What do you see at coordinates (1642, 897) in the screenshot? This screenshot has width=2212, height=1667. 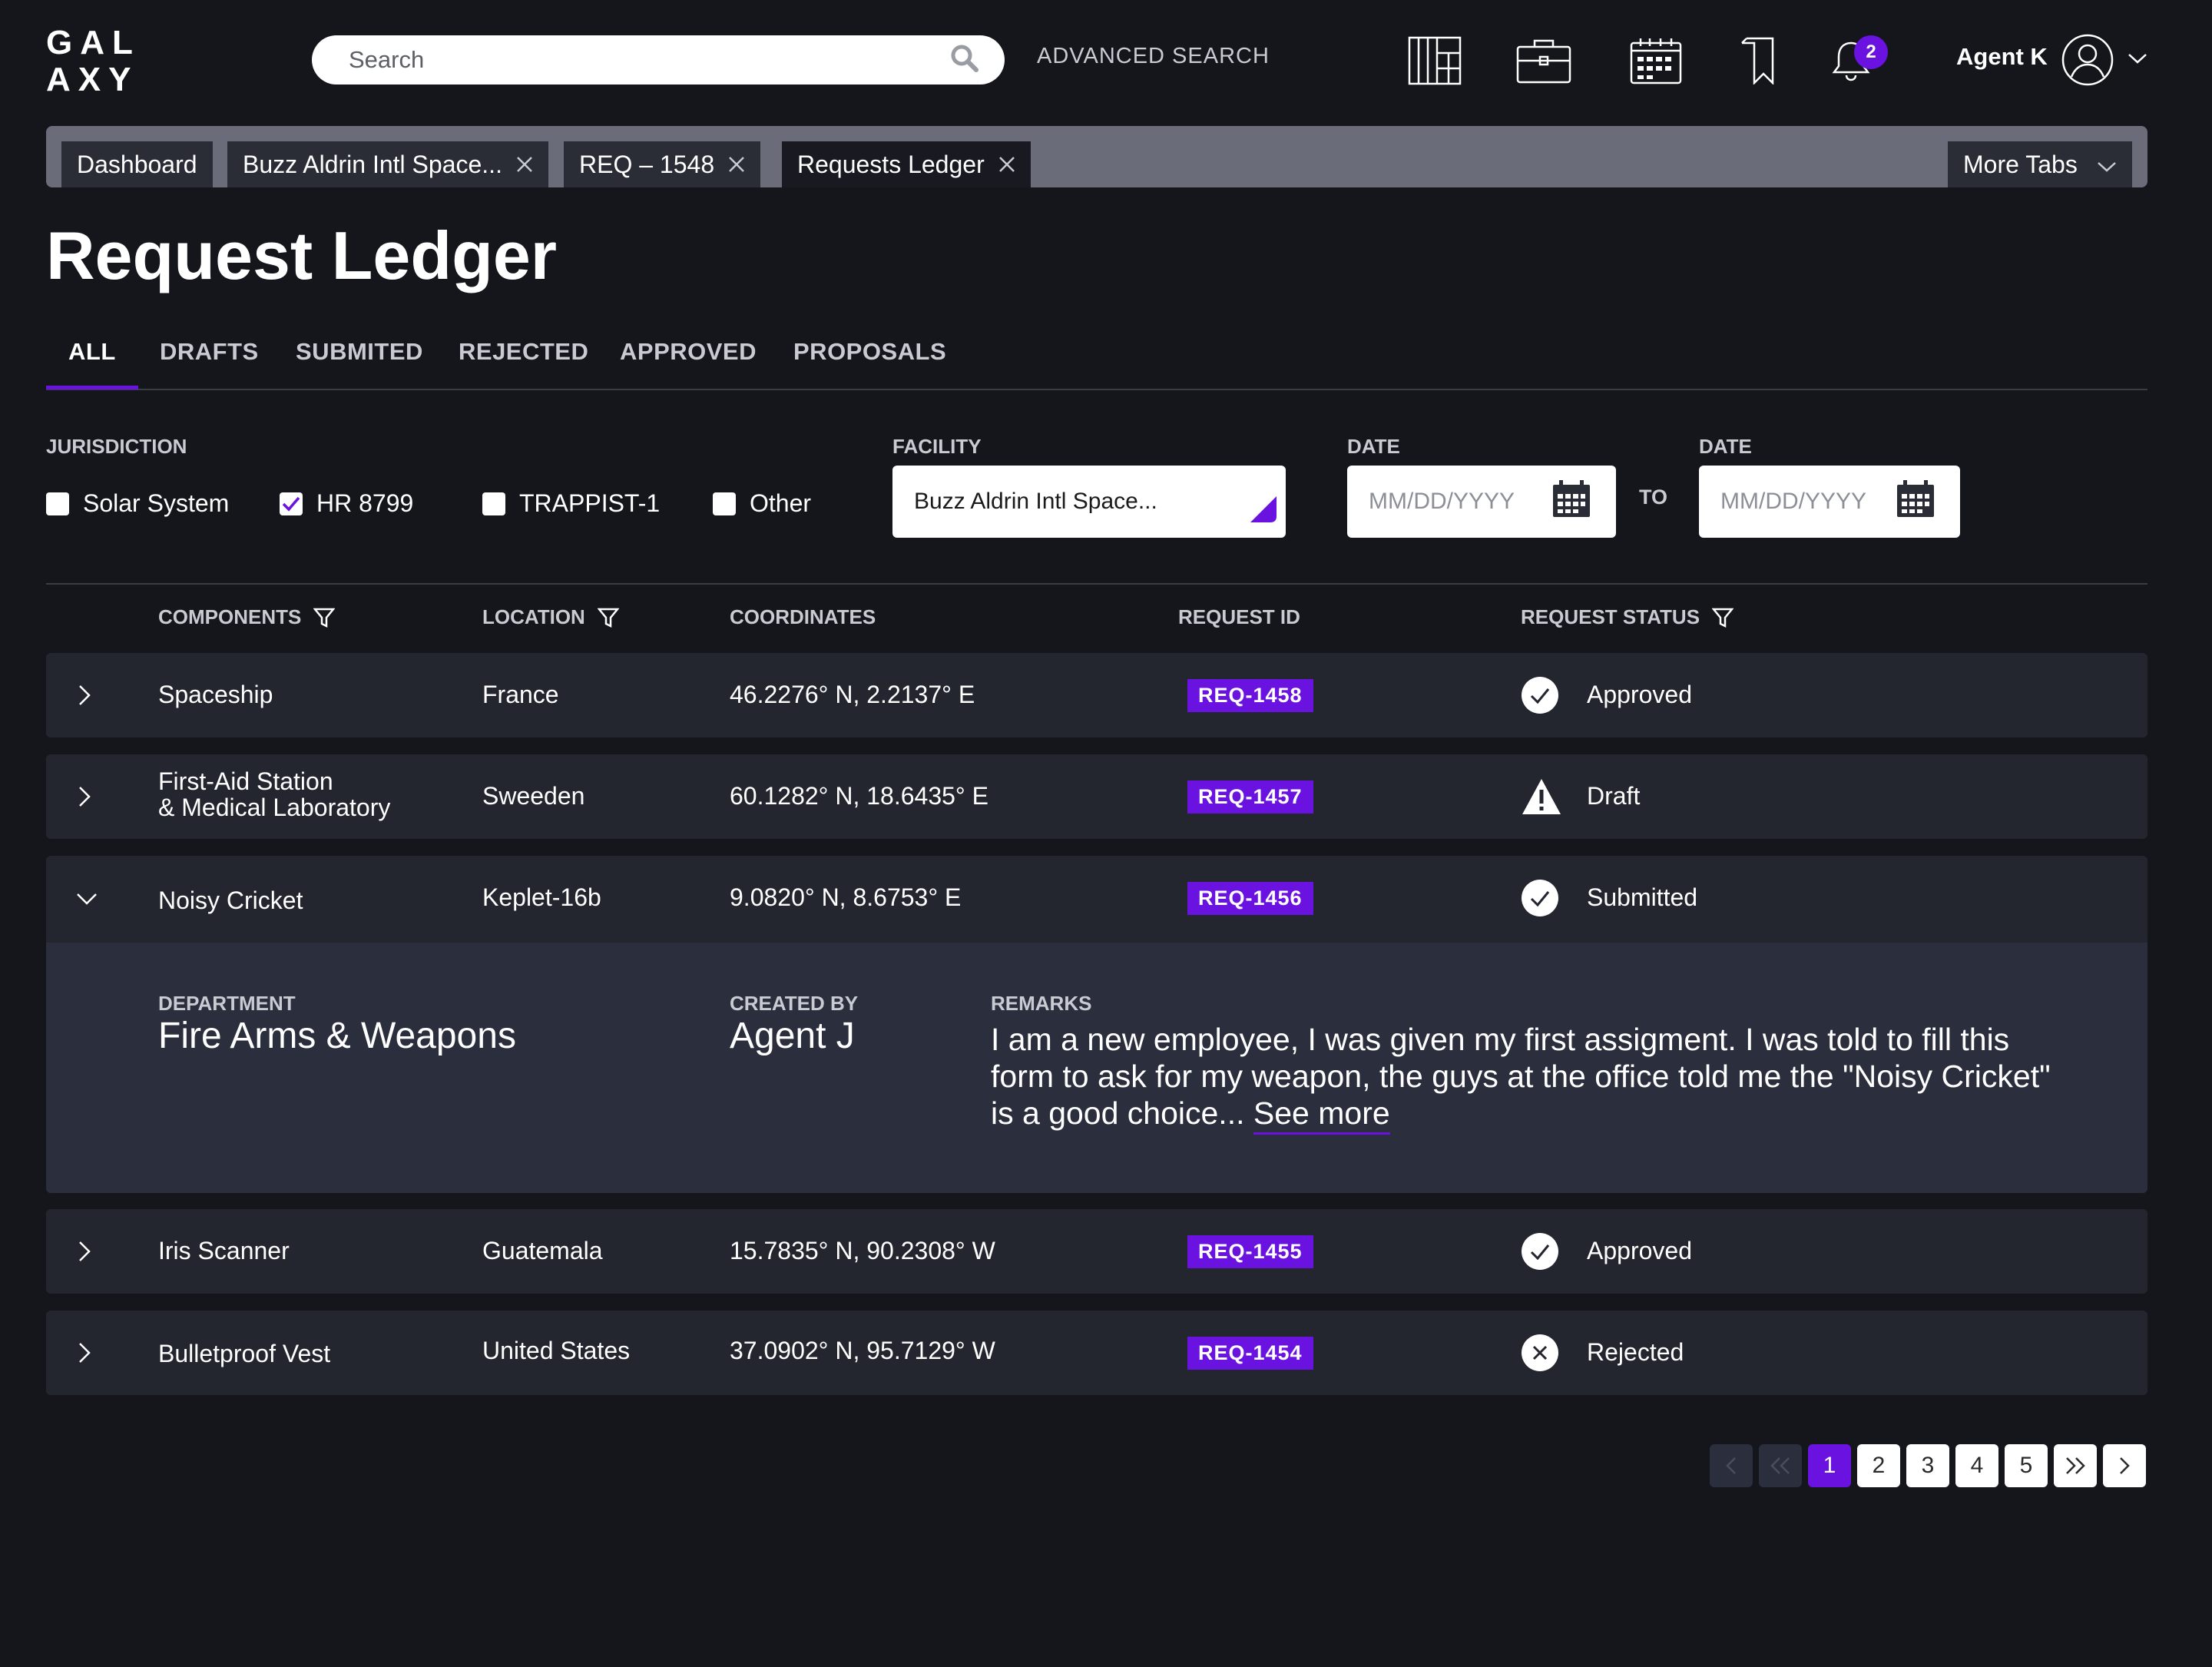 I see `status-text: Submitted` at bounding box center [1642, 897].